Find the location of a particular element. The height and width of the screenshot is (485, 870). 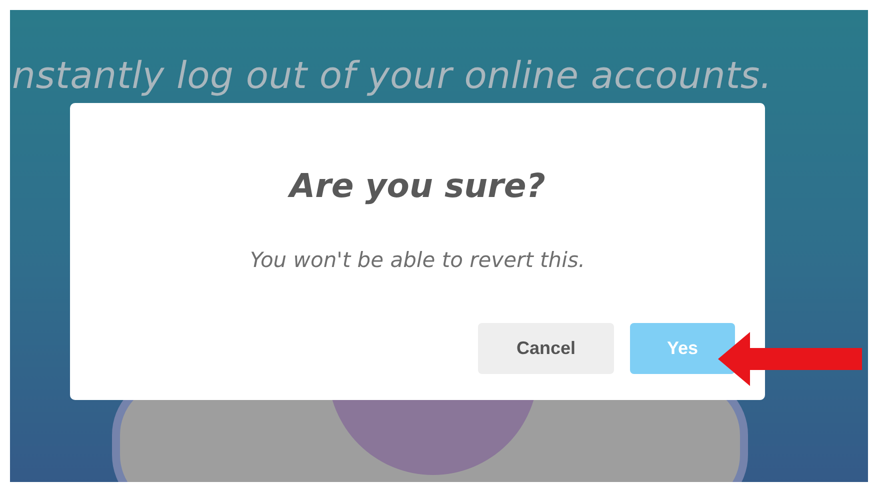

arrow-icon is located at coordinates (790, 359).